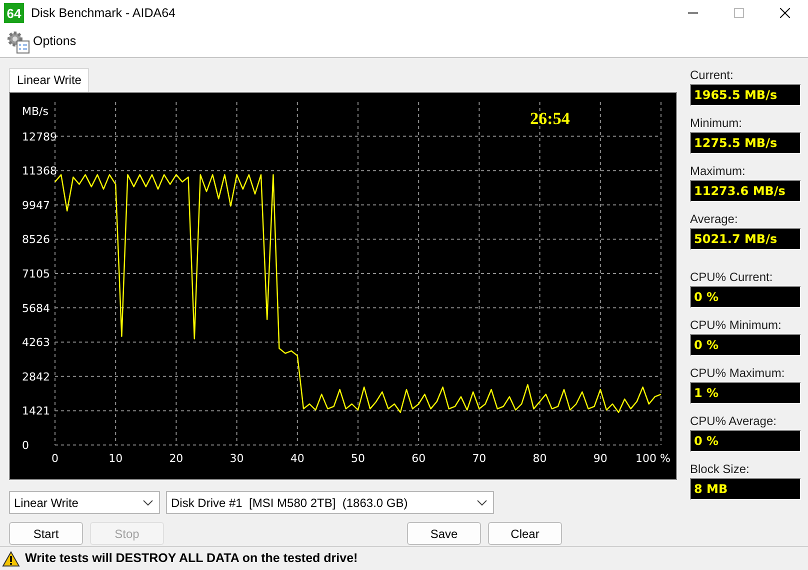  I want to click on maximize-icon, so click(739, 13).